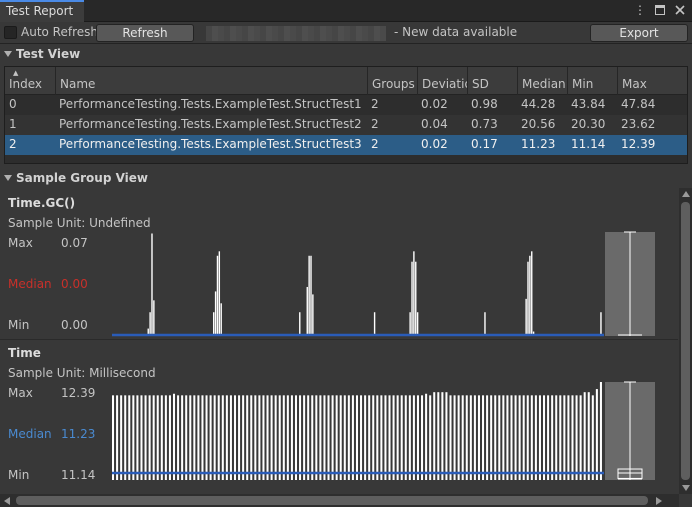 The width and height of the screenshot is (692, 507). What do you see at coordinates (48, 54) in the screenshot?
I see `test-view-title: Test View` at bounding box center [48, 54].